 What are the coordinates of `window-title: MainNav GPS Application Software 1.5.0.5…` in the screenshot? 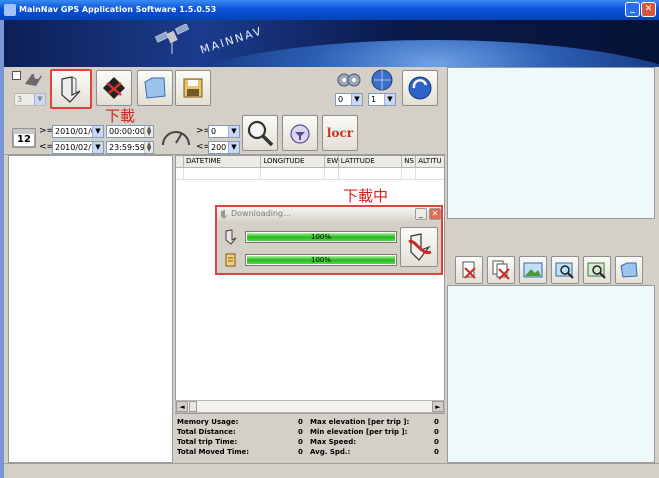 It's located at (118, 9).